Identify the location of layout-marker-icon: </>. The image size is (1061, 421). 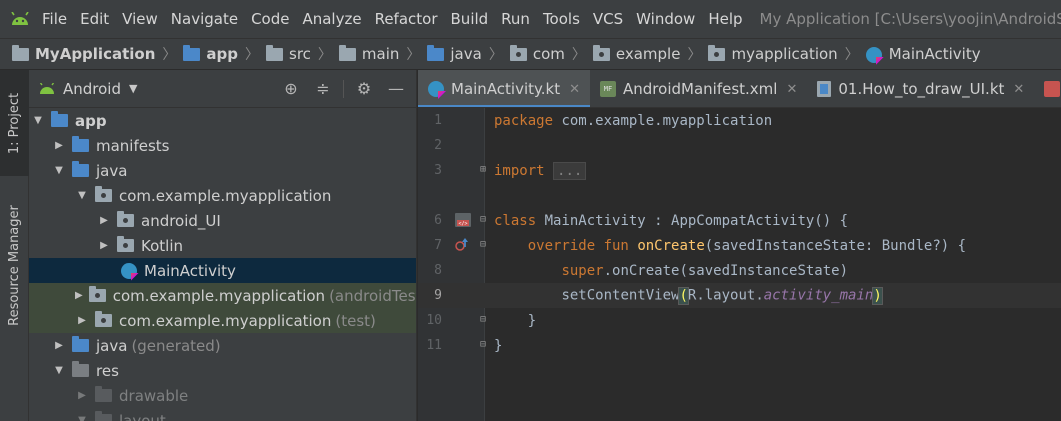
(463, 222).